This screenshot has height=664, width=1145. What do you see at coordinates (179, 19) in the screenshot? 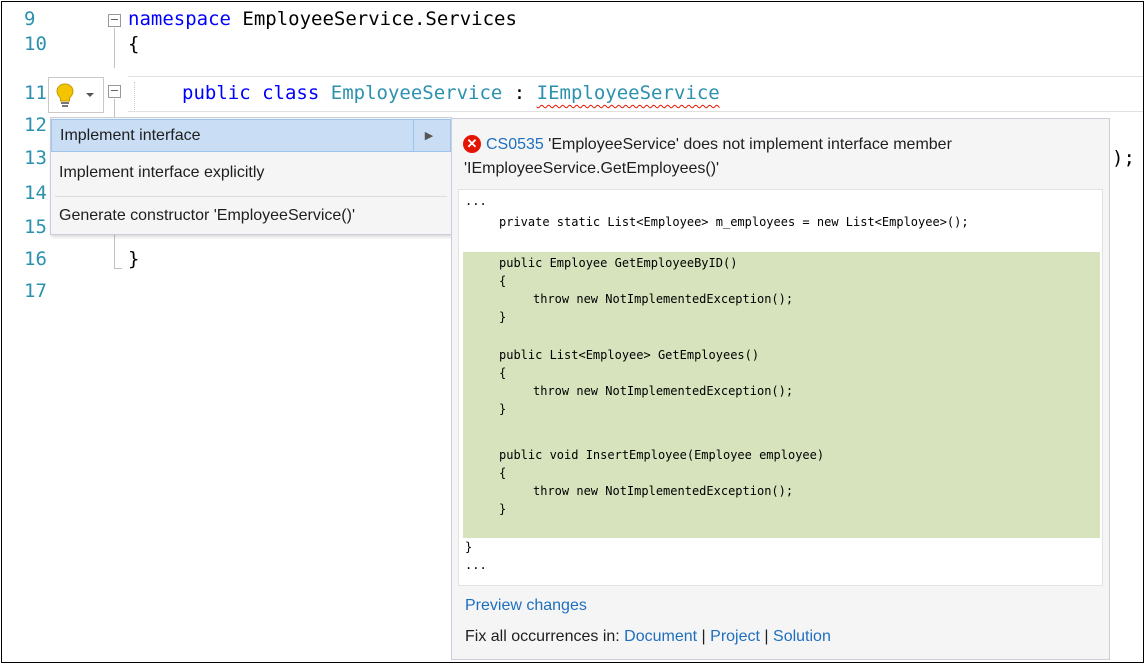
I see `namespace-keyword: namespace` at bounding box center [179, 19].